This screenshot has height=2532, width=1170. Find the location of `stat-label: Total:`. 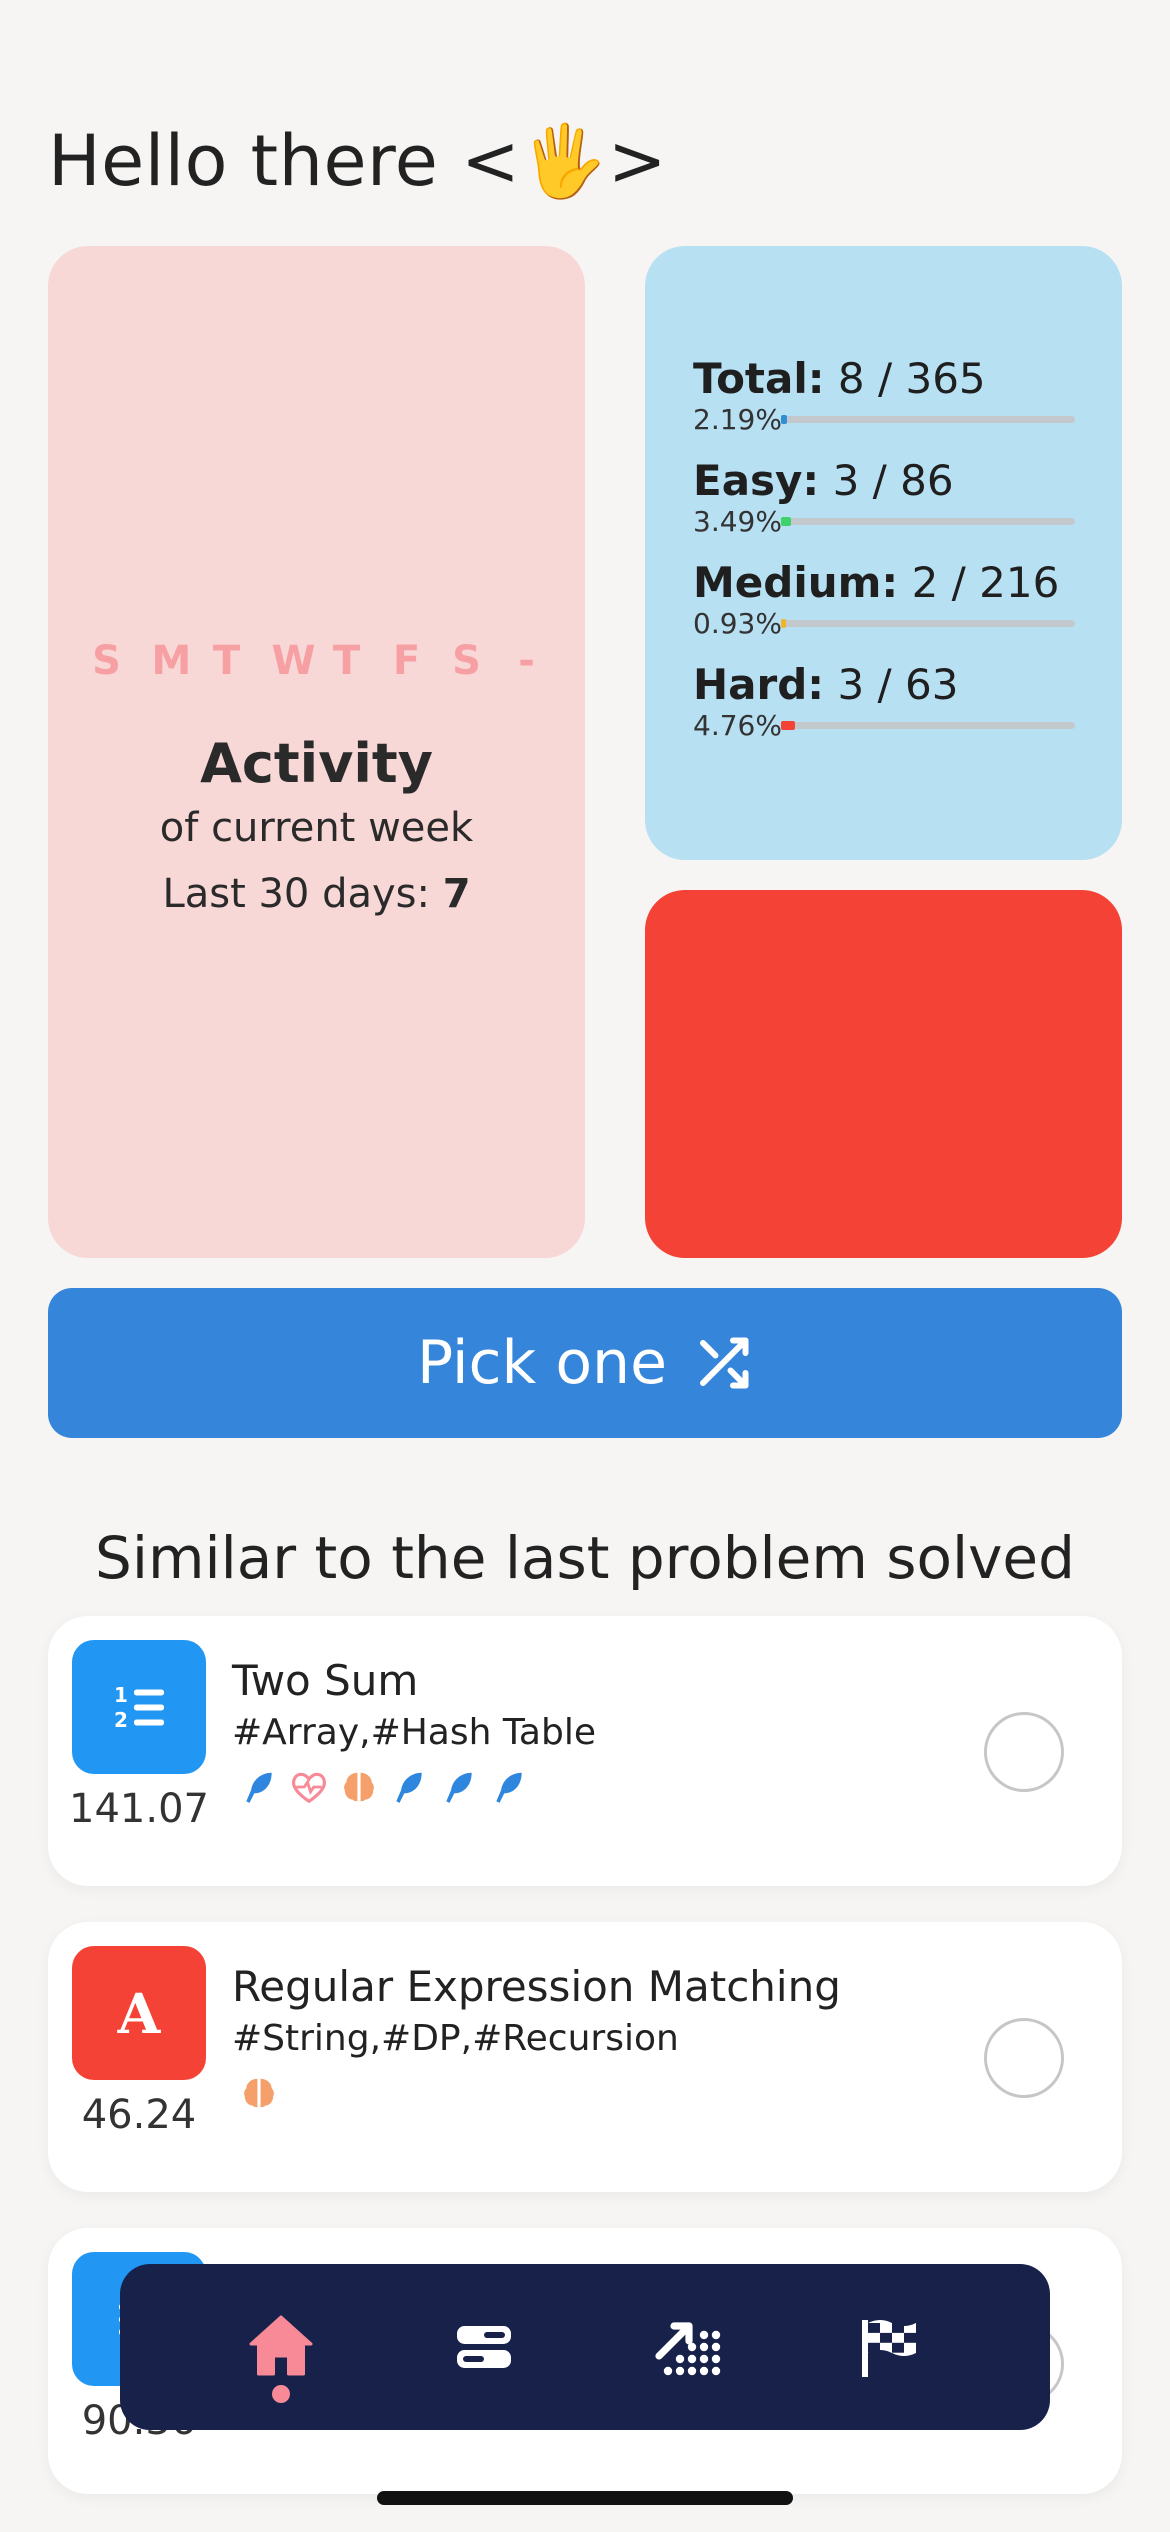

stat-label: Total: is located at coordinates (759, 378).